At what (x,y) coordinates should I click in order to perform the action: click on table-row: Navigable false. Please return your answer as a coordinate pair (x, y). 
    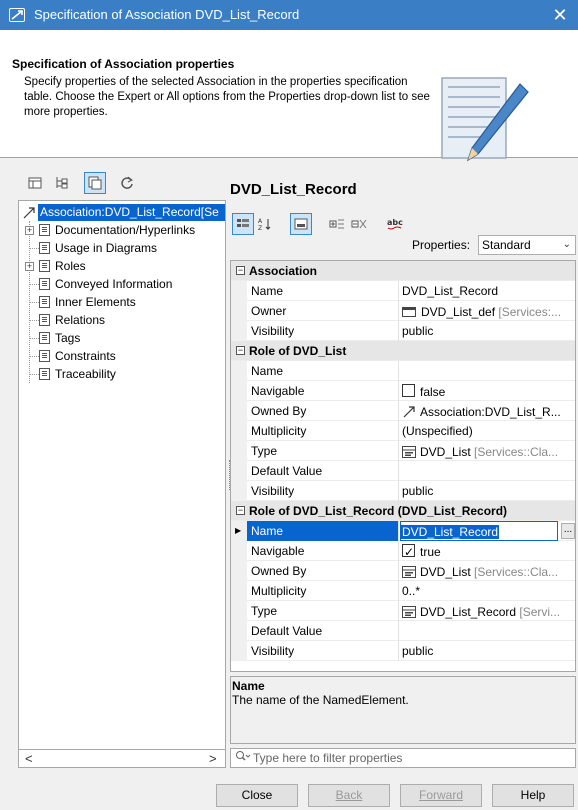
    Looking at the image, I should click on (403, 391).